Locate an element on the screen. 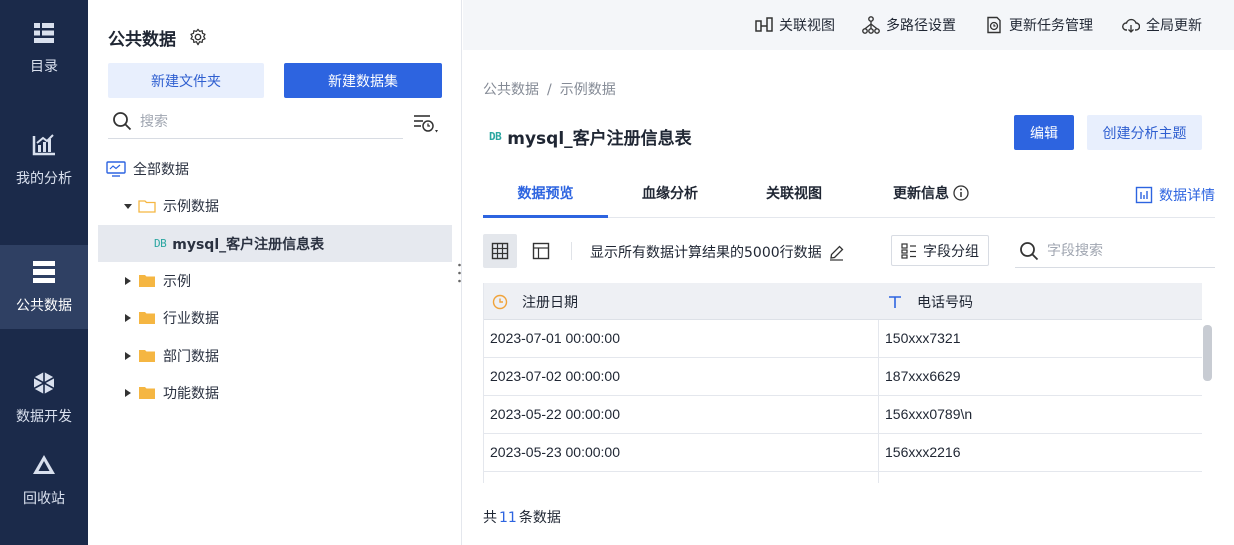  row-count: 共 11 条数据 is located at coordinates (522, 517).